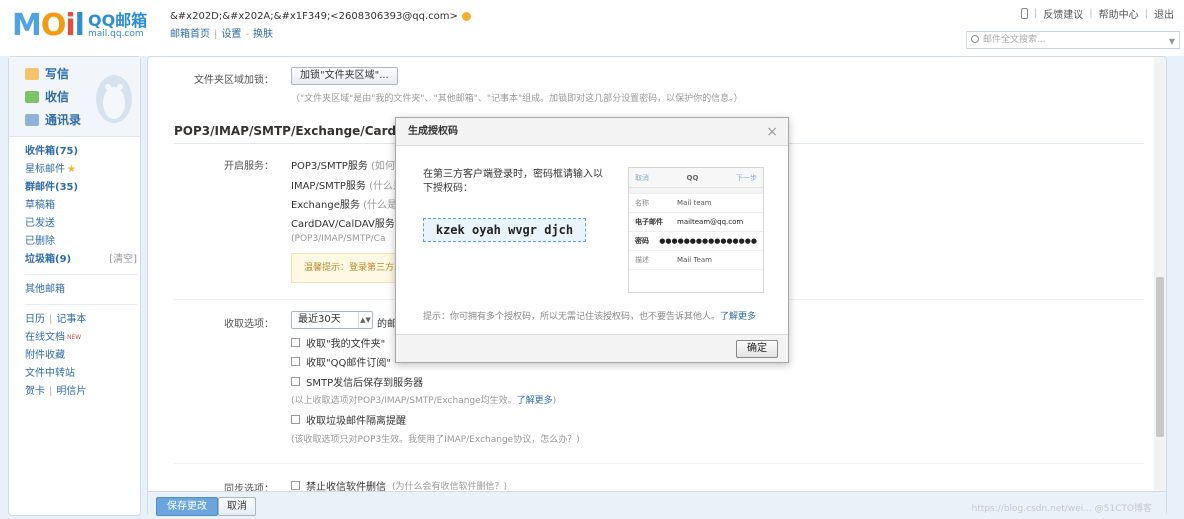 The width and height of the screenshot is (1184, 519). What do you see at coordinates (81, 290) in the screenshot?
I see `sidebar-item-other-mailboxes: 其他邮箱` at bounding box center [81, 290].